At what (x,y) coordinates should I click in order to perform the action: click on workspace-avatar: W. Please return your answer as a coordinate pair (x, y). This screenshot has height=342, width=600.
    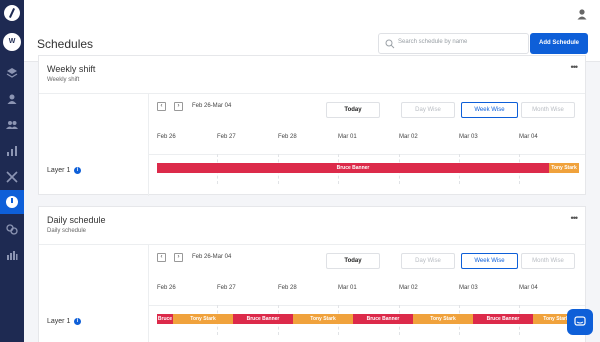
    Looking at the image, I should click on (12, 42).